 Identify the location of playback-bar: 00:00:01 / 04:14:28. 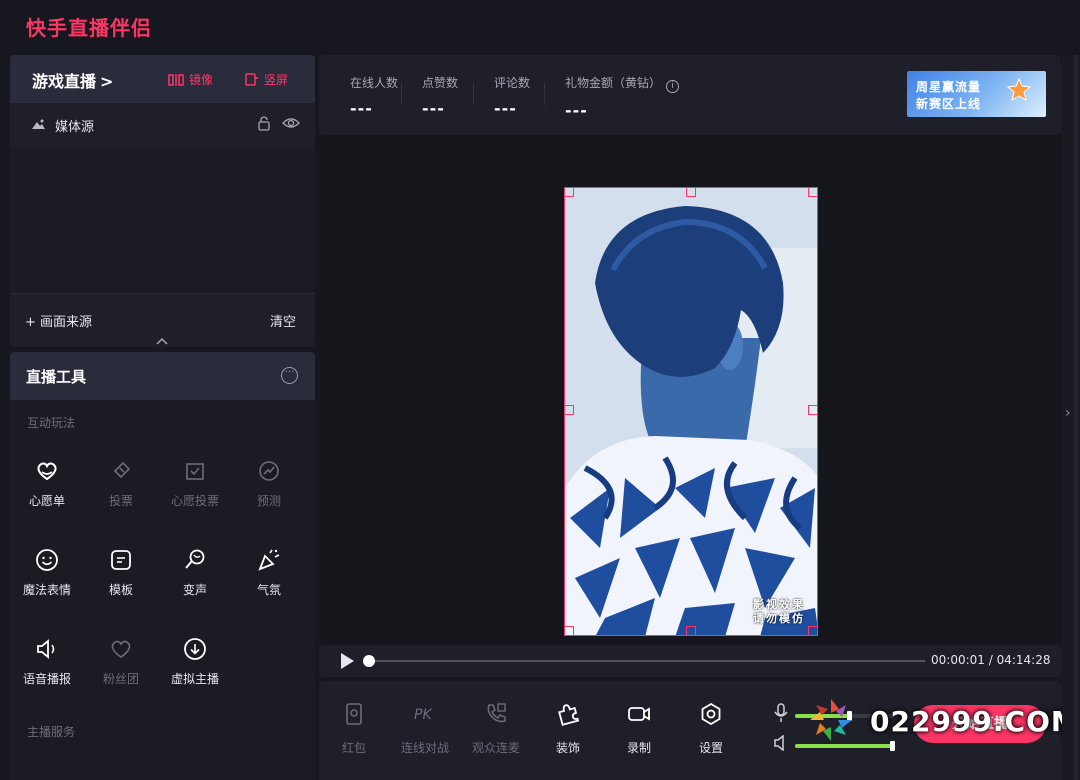
(690, 661).